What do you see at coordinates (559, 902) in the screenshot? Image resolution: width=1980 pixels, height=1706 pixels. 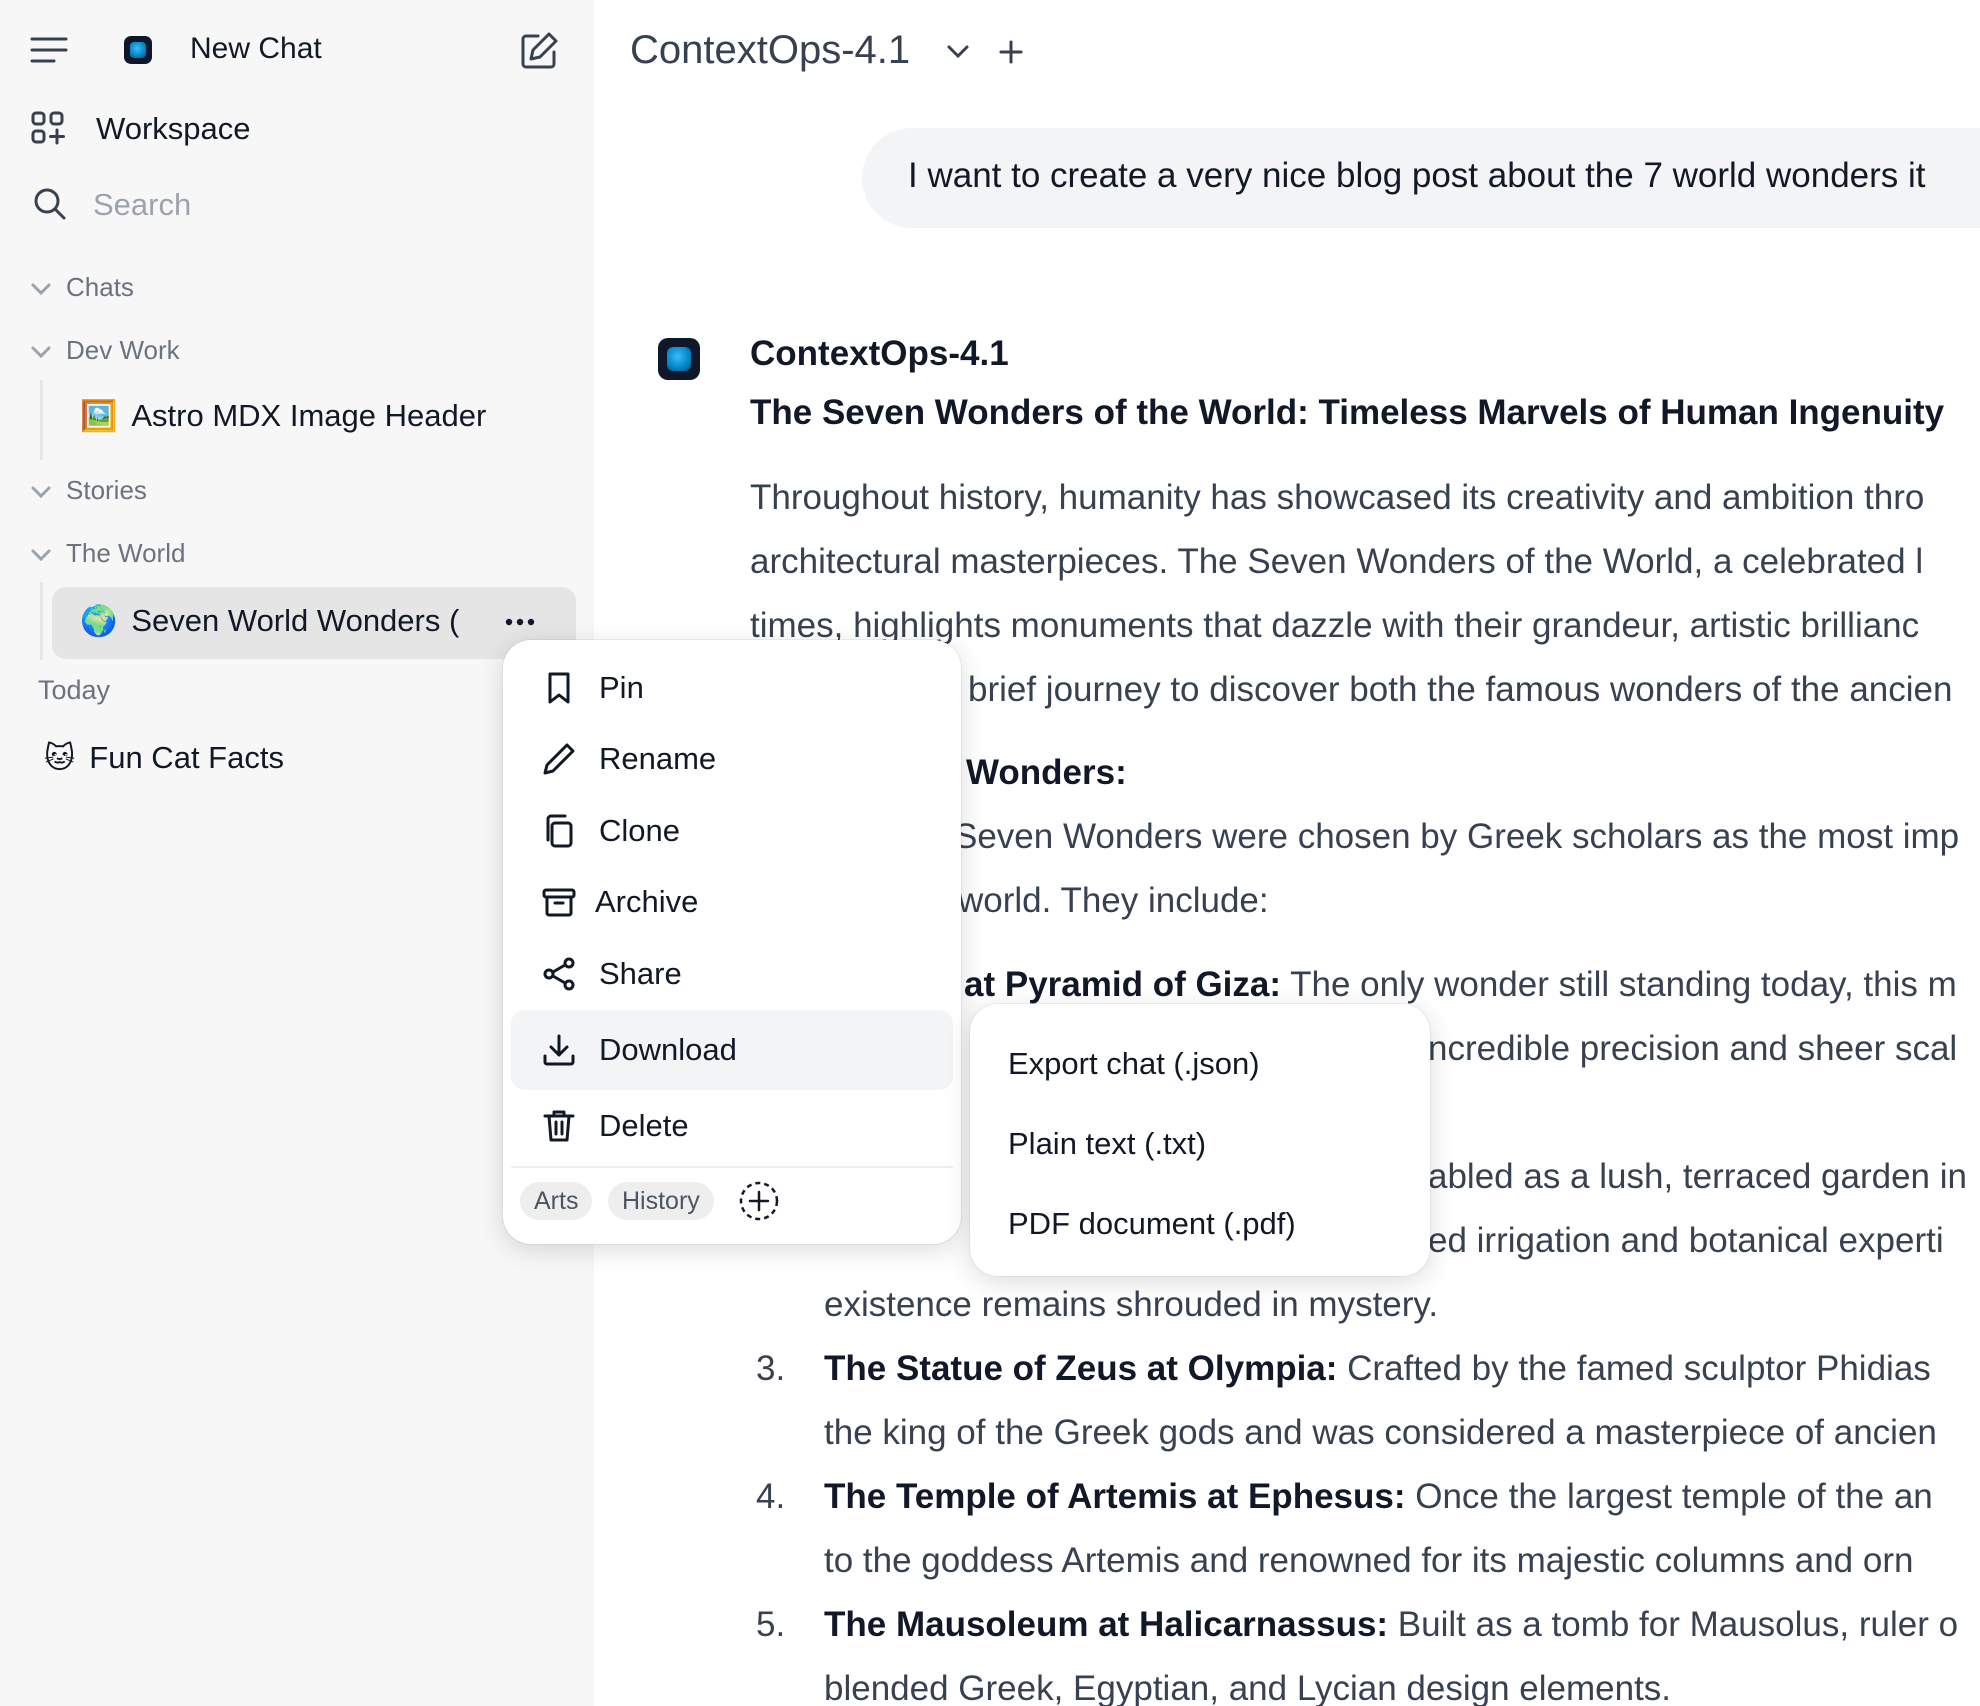 I see `archive-icon` at bounding box center [559, 902].